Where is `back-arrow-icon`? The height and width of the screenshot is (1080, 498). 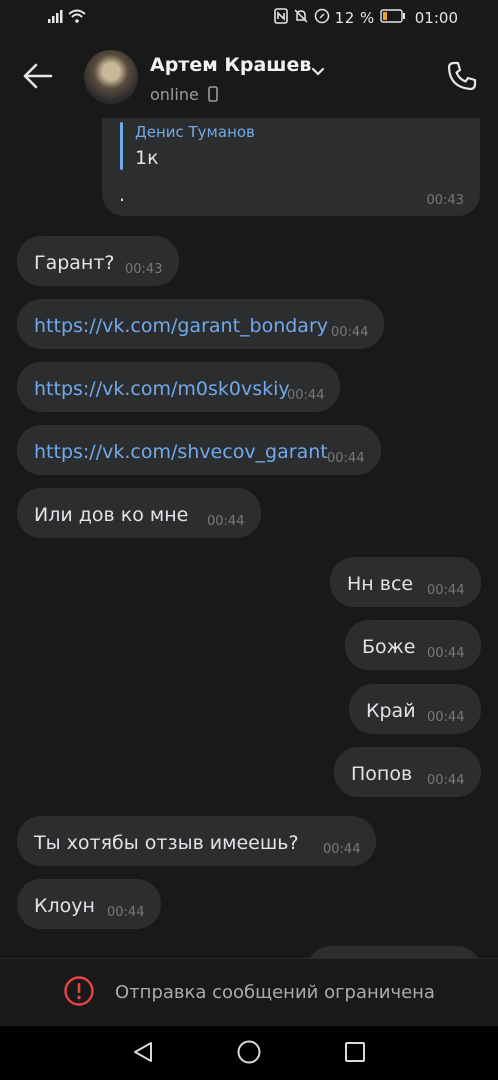
back-arrow-icon is located at coordinates (38, 78).